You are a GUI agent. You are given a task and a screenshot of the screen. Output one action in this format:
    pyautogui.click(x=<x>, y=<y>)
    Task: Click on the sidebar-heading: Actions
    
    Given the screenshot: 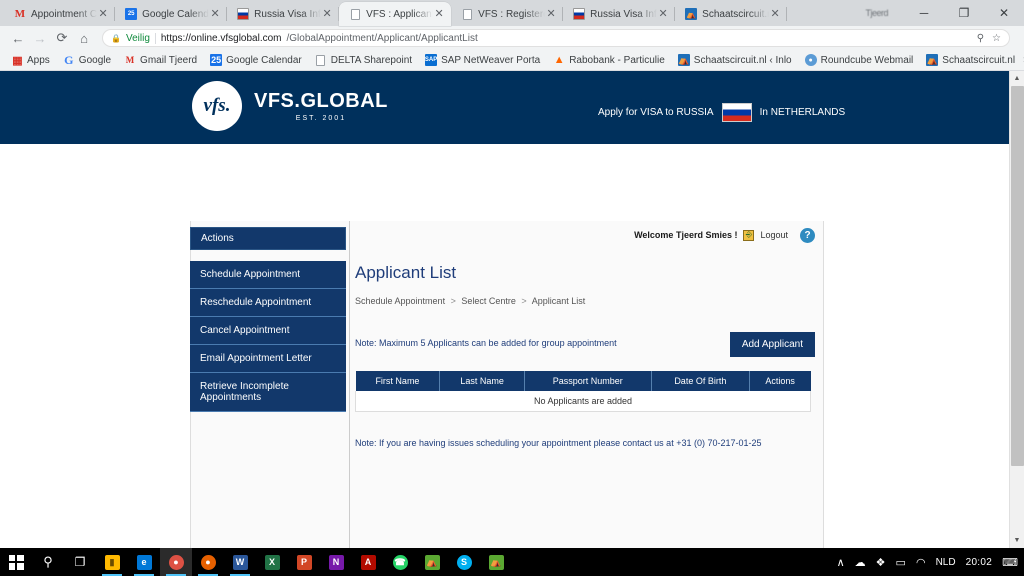 What is the action you would take?
    pyautogui.click(x=268, y=238)
    